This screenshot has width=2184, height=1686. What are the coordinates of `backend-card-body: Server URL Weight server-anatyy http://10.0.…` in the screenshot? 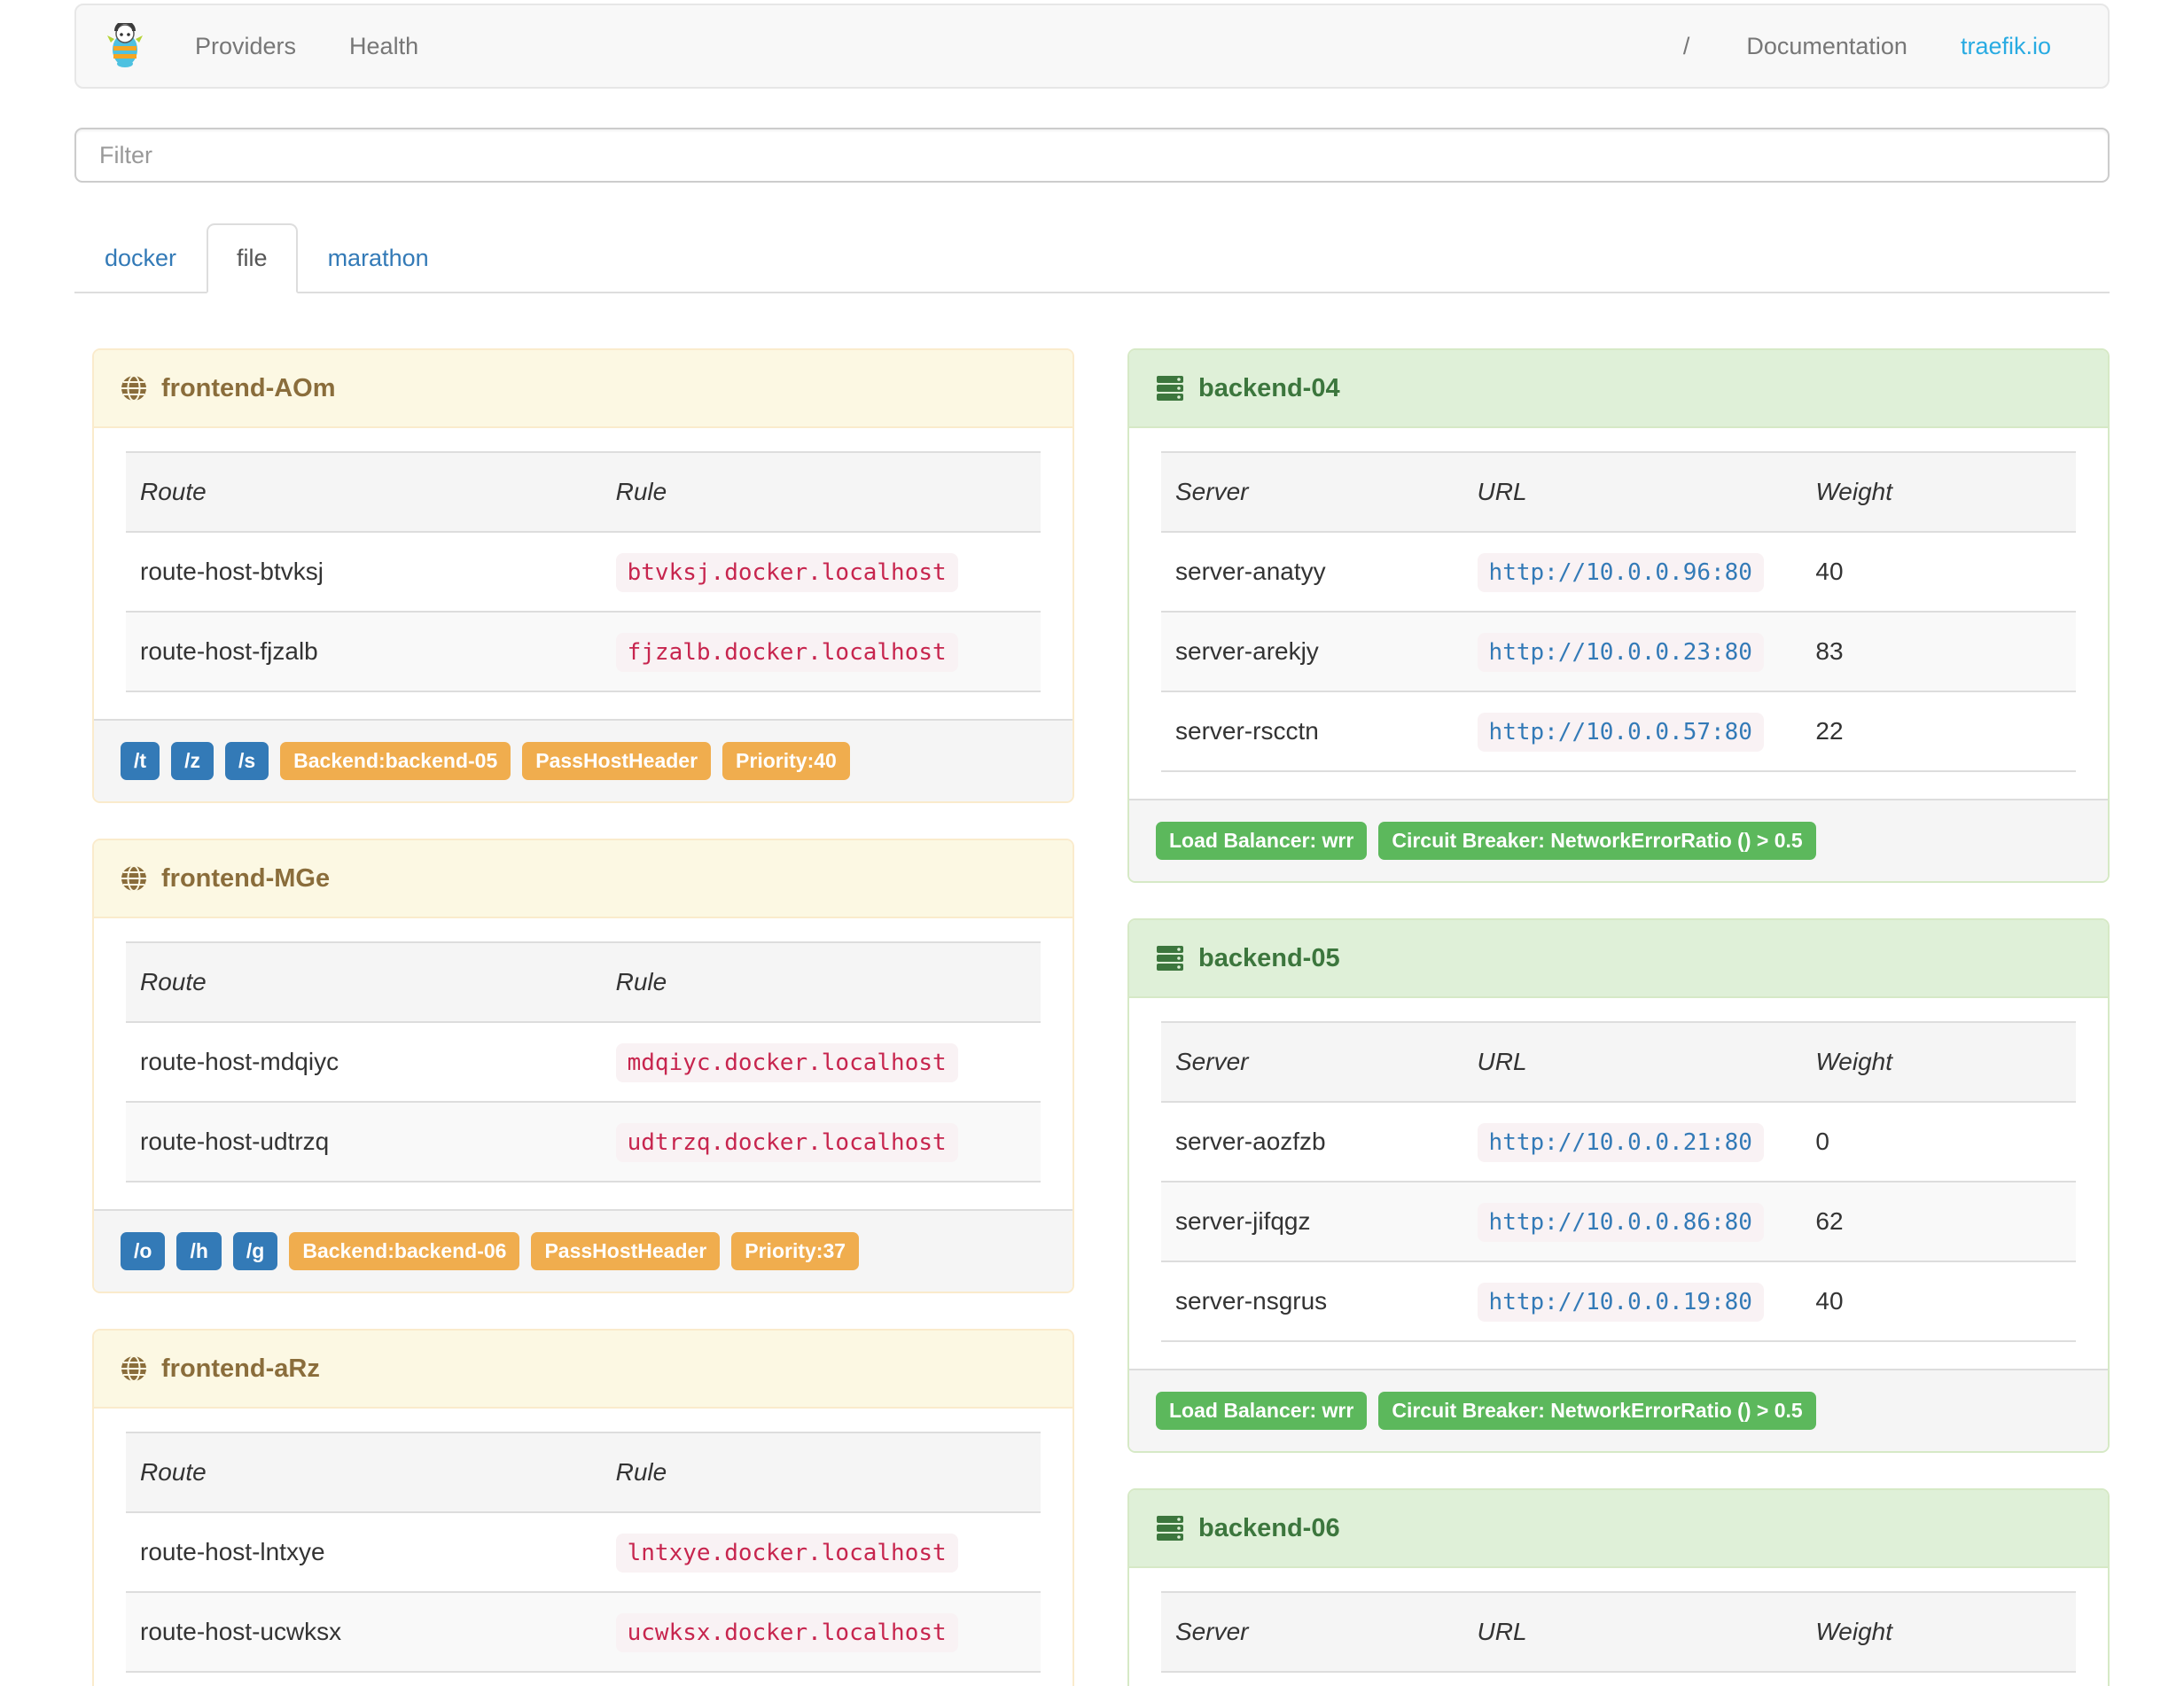 It's located at (1618, 613).